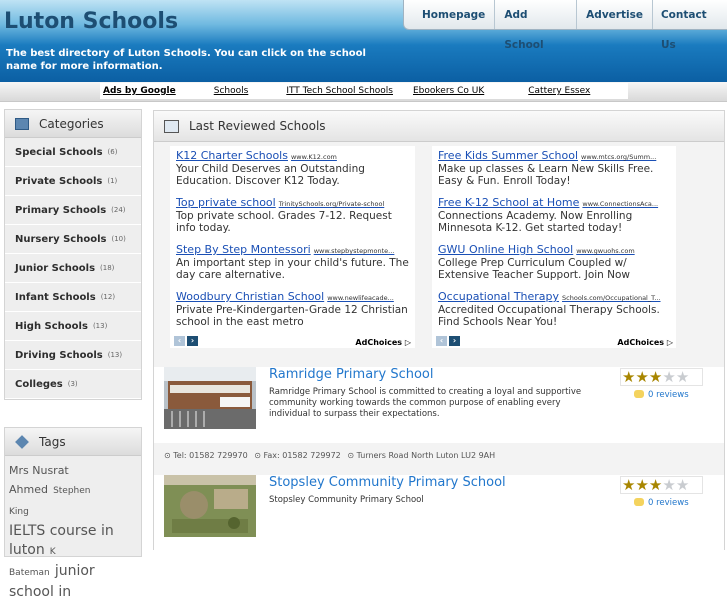 The image size is (727, 605). Describe the element at coordinates (60, 210) in the screenshot. I see `category-name: Primary Schools` at that location.